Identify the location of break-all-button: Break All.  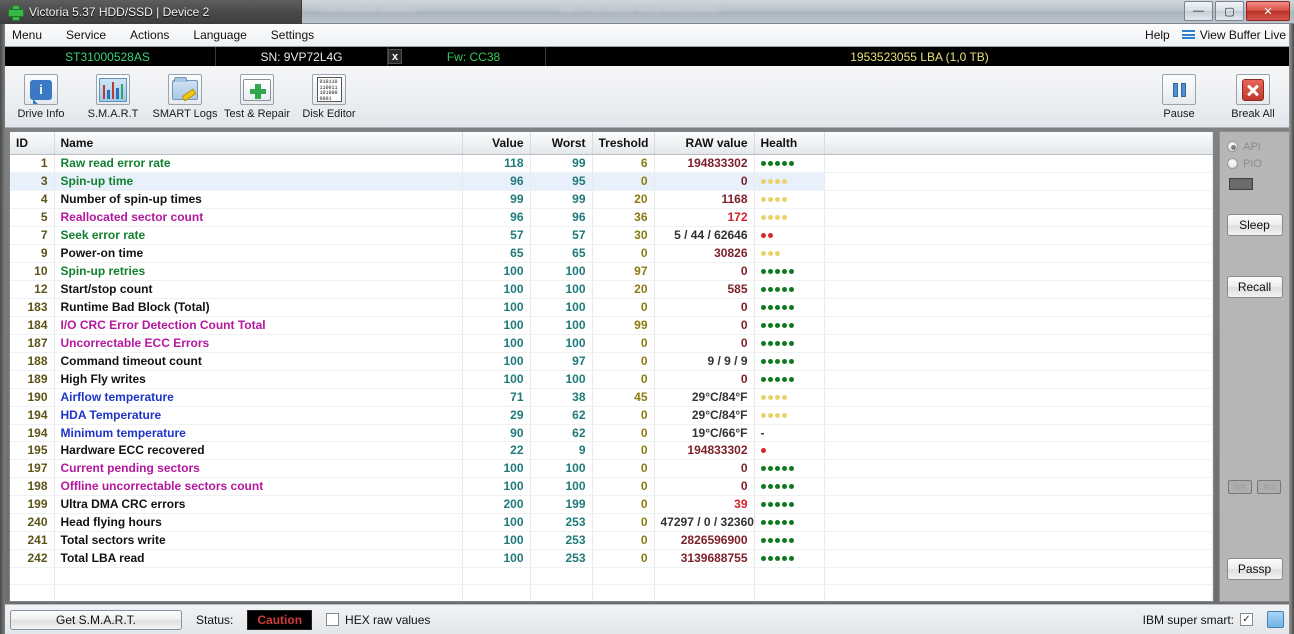
(1253, 97).